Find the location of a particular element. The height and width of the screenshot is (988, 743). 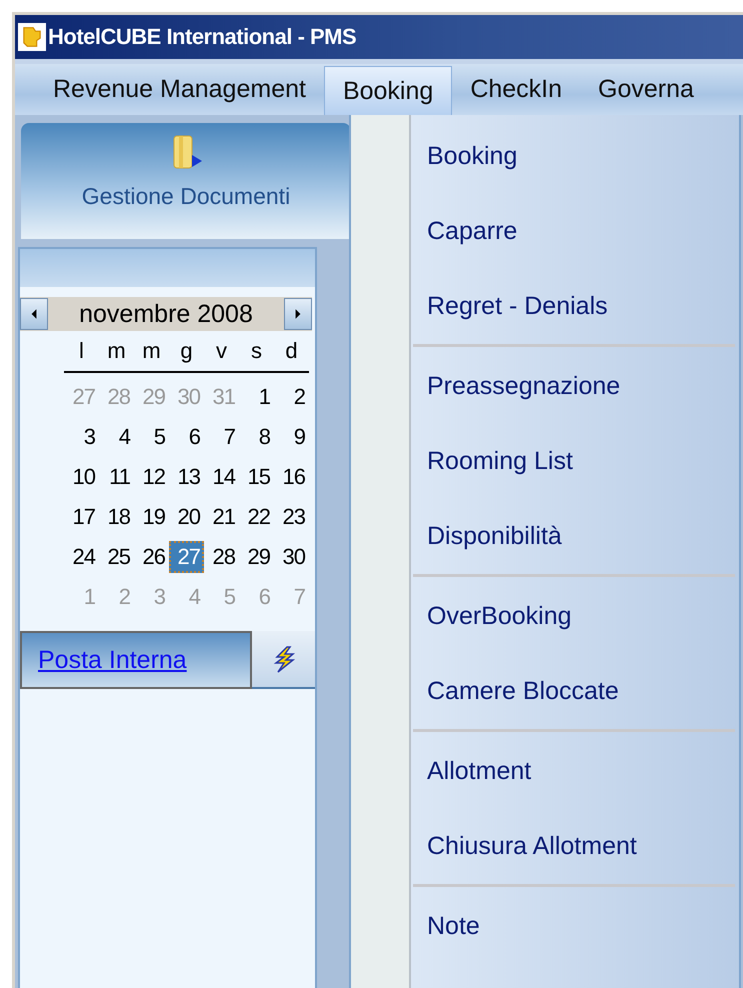

dropdown-item: Disponibilità is located at coordinates (575, 536).